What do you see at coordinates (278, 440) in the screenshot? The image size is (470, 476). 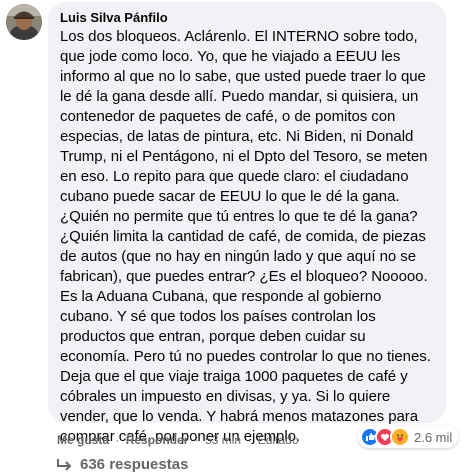 I see `edited-label: Editado` at bounding box center [278, 440].